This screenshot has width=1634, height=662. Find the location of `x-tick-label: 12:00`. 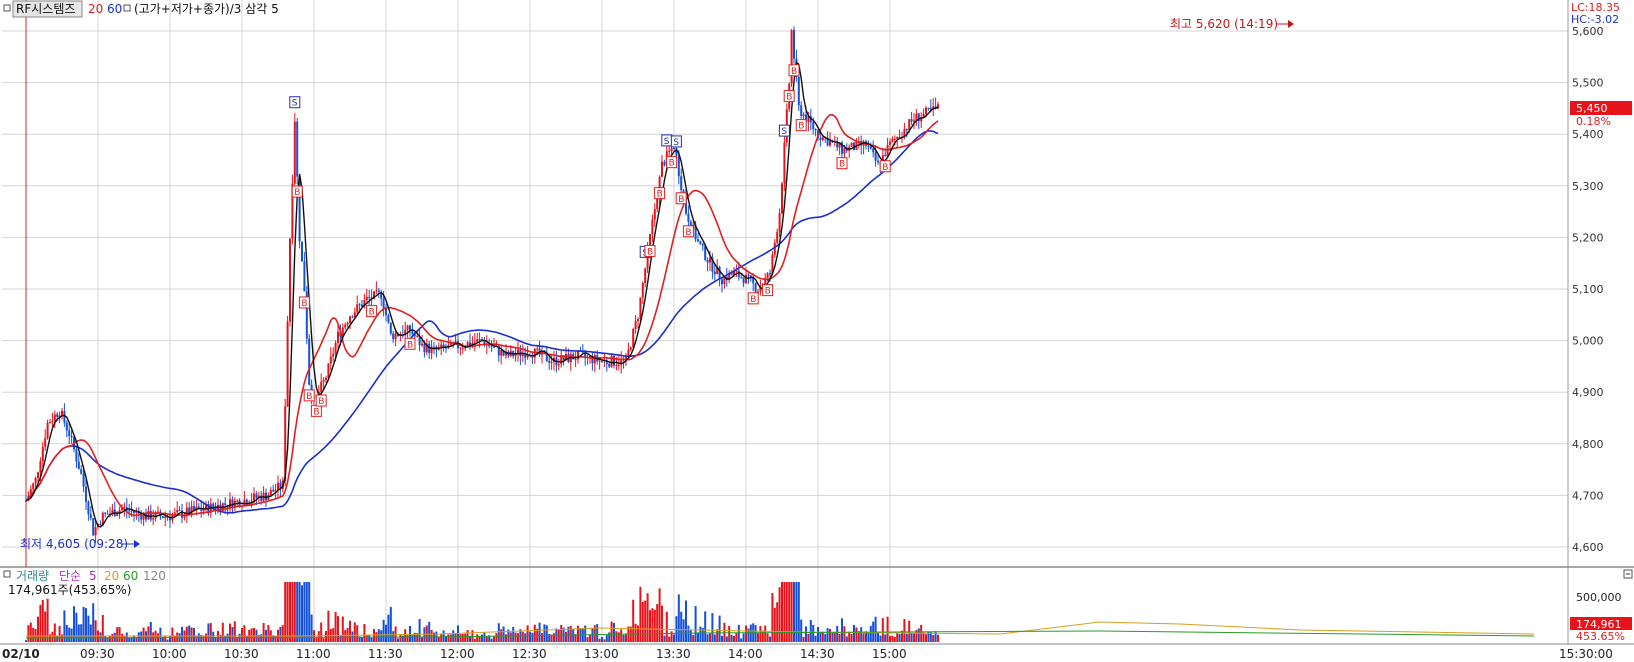

x-tick-label: 12:00 is located at coordinates (457, 654).